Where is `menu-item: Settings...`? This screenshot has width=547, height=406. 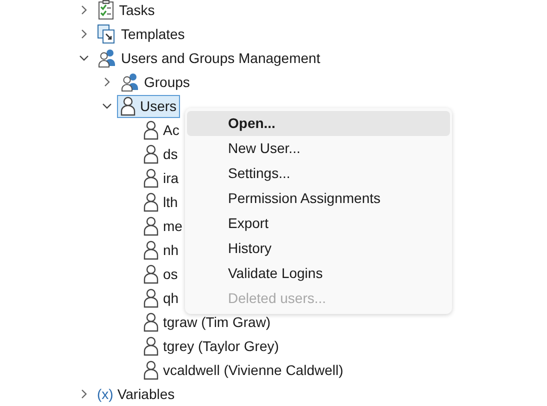
menu-item: Settings... is located at coordinates (318, 173).